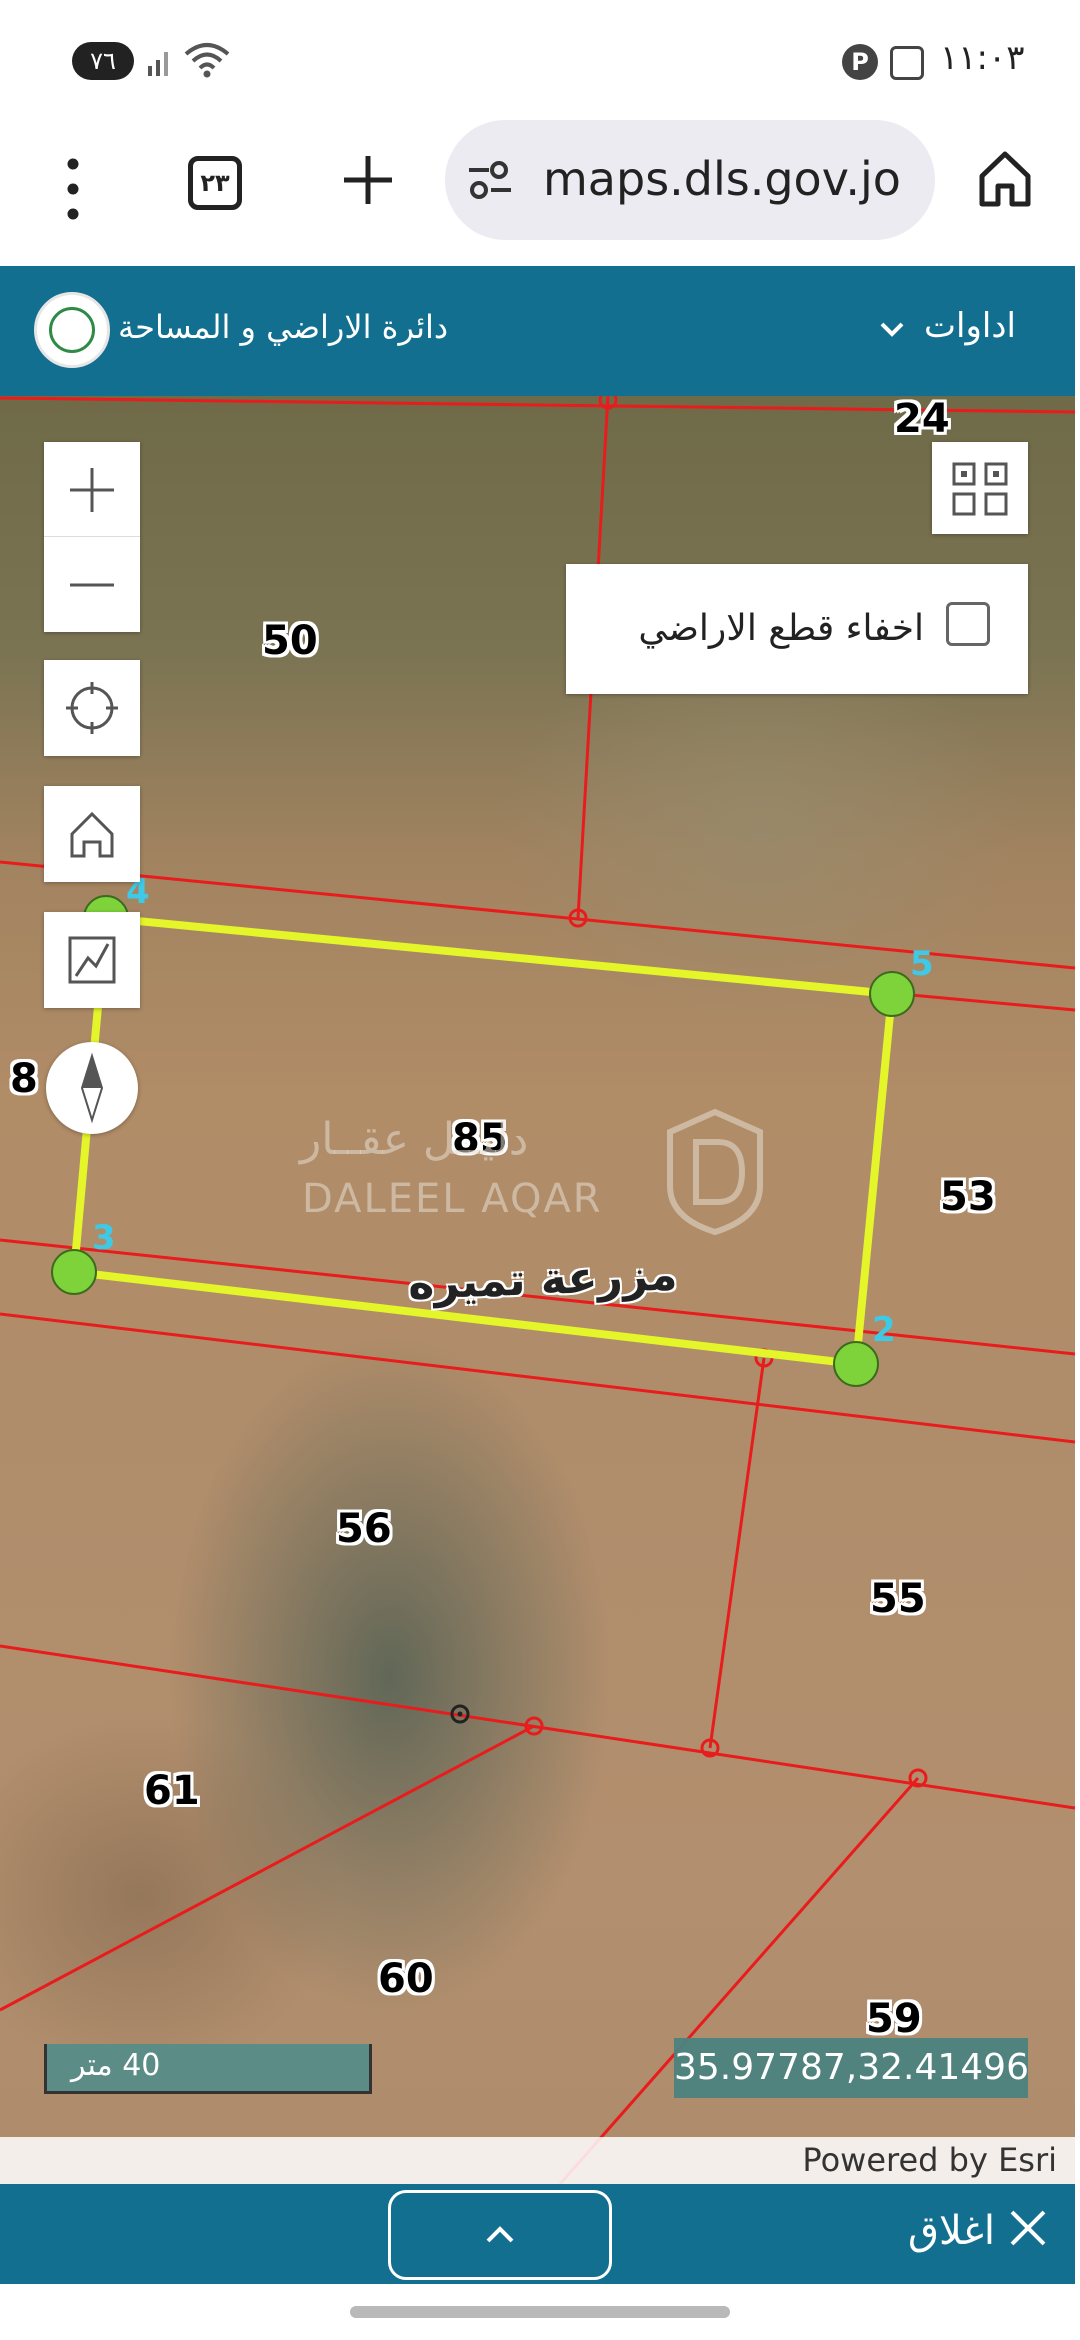 This screenshot has width=1080, height=2340. I want to click on parcel-label: 56, so click(364, 1529).